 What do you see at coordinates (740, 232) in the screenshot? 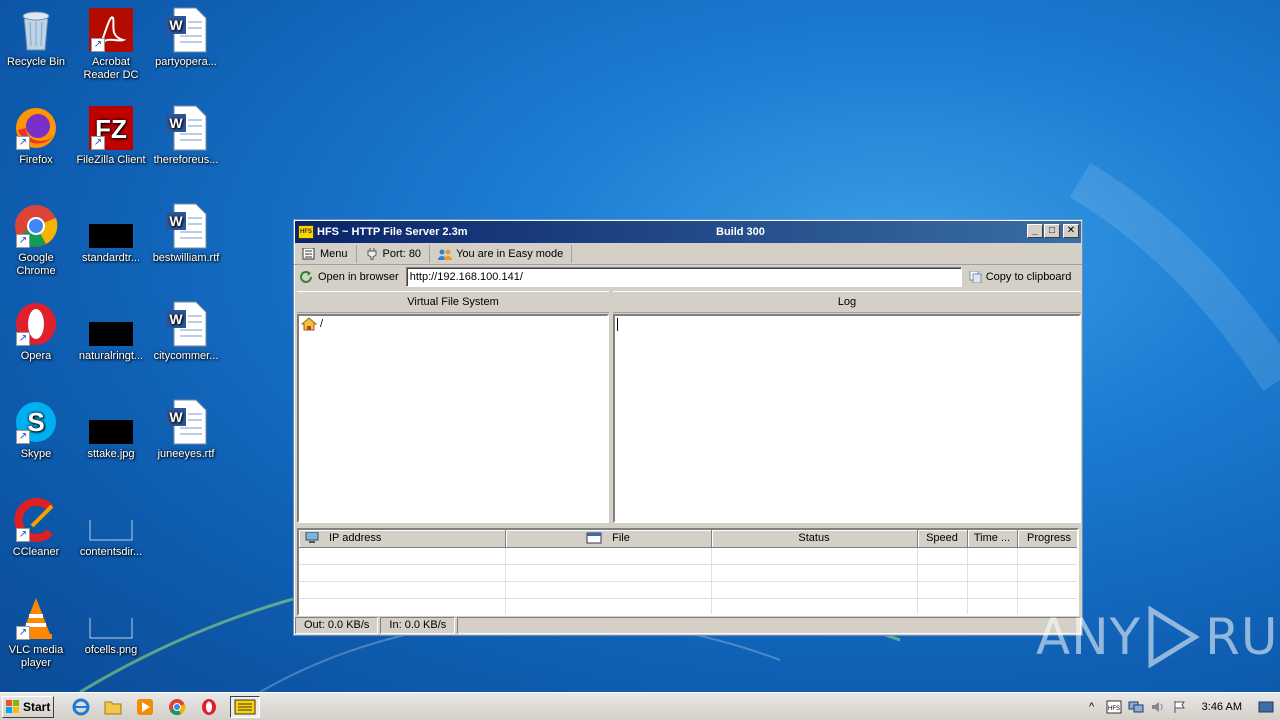
I see `window-build: Build 300` at bounding box center [740, 232].